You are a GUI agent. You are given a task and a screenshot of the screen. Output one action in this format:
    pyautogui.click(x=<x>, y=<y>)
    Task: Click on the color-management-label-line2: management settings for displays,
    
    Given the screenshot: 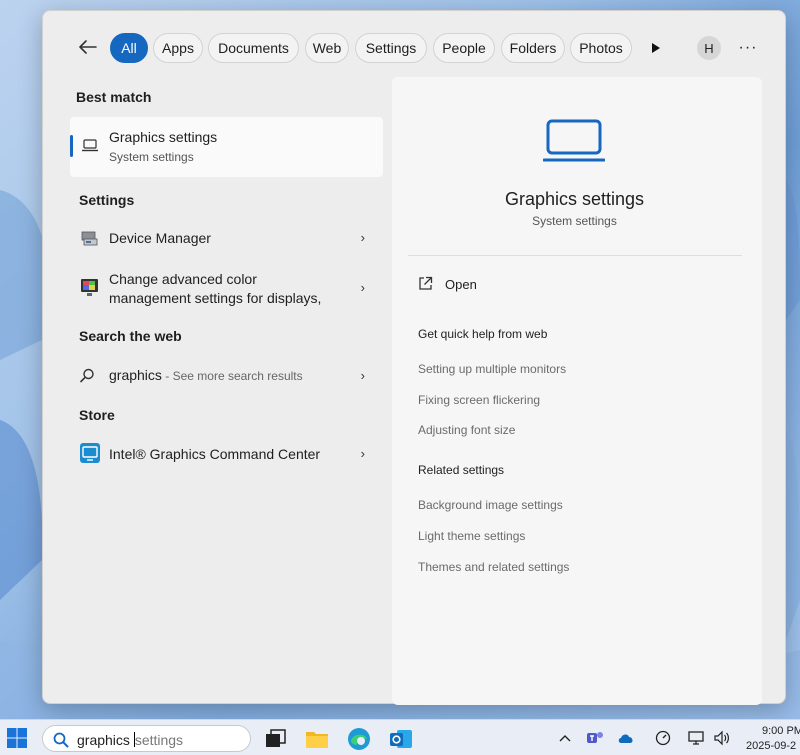 What is the action you would take?
    pyautogui.click(x=215, y=298)
    